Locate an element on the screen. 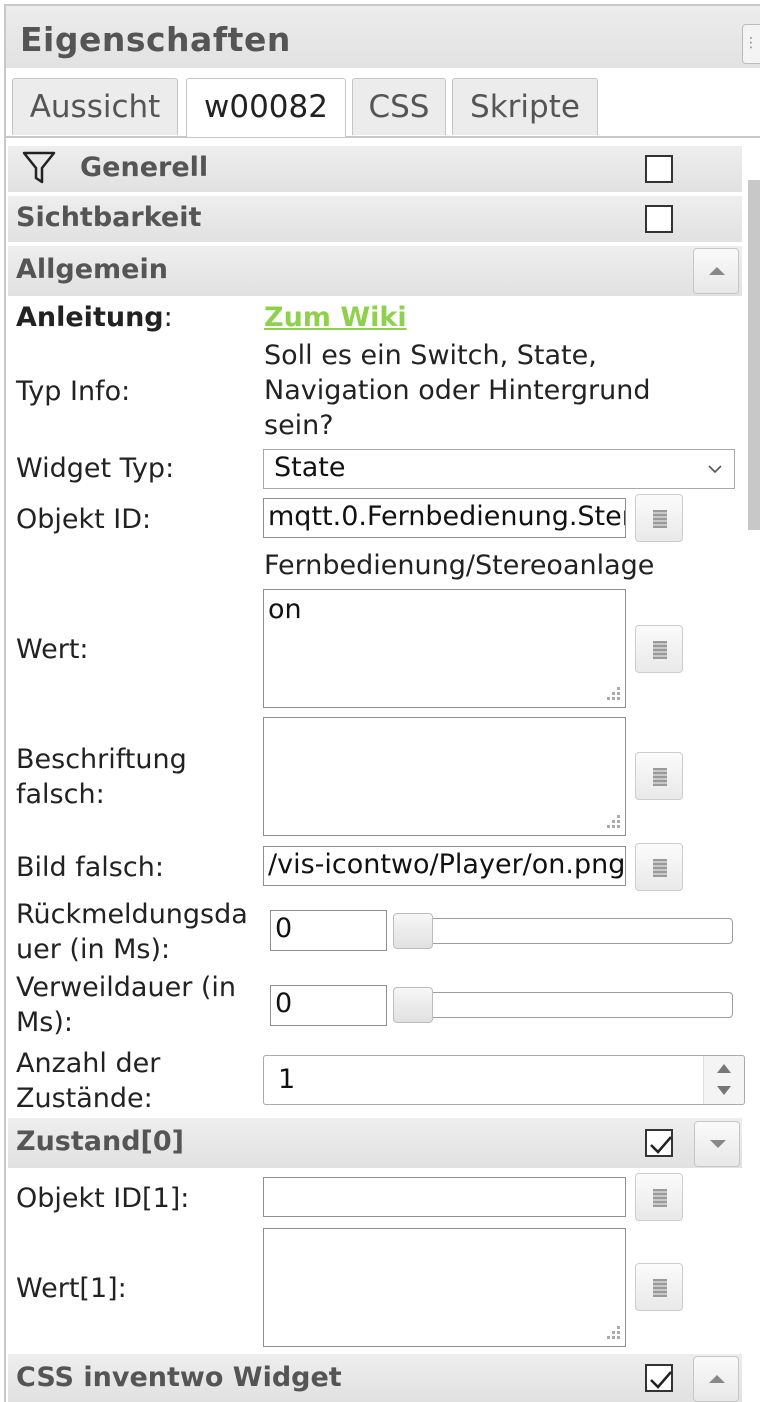 This screenshot has height=1402, width=760. tab-skripte: Skripte is located at coordinates (525, 106).